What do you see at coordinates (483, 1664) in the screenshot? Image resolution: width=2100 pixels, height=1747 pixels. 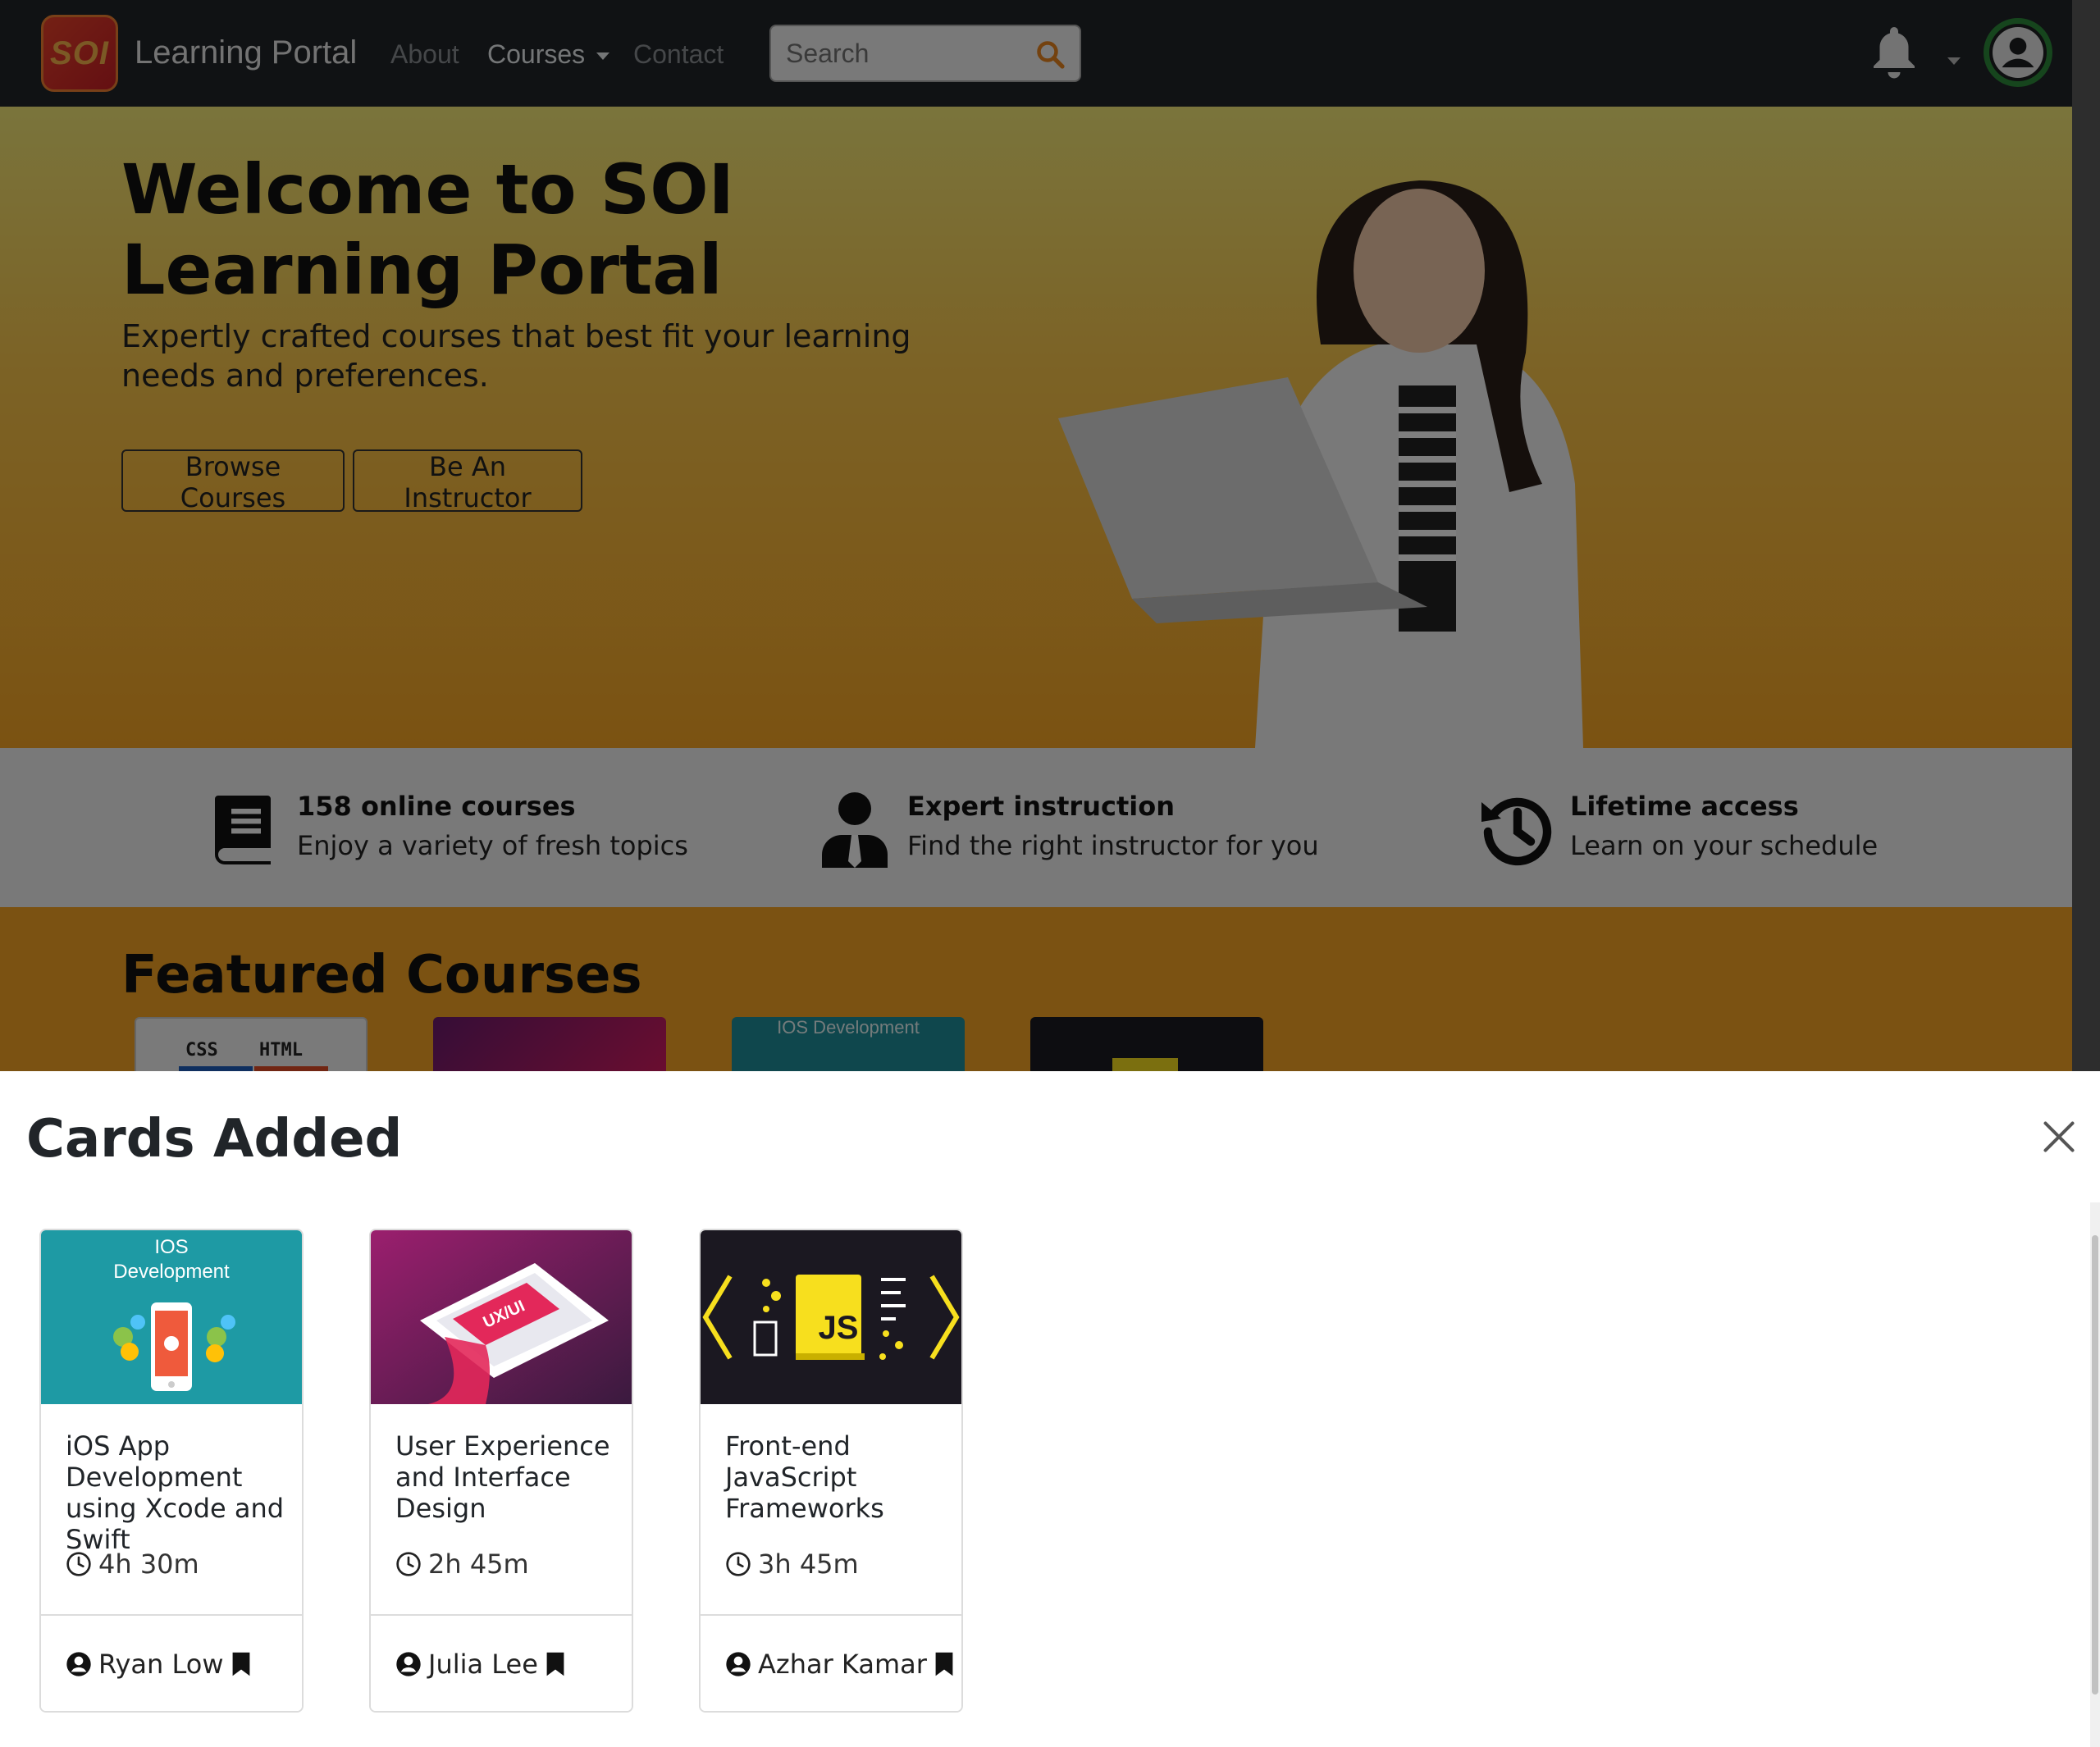 I see `instructor-name: Julia Lee` at bounding box center [483, 1664].